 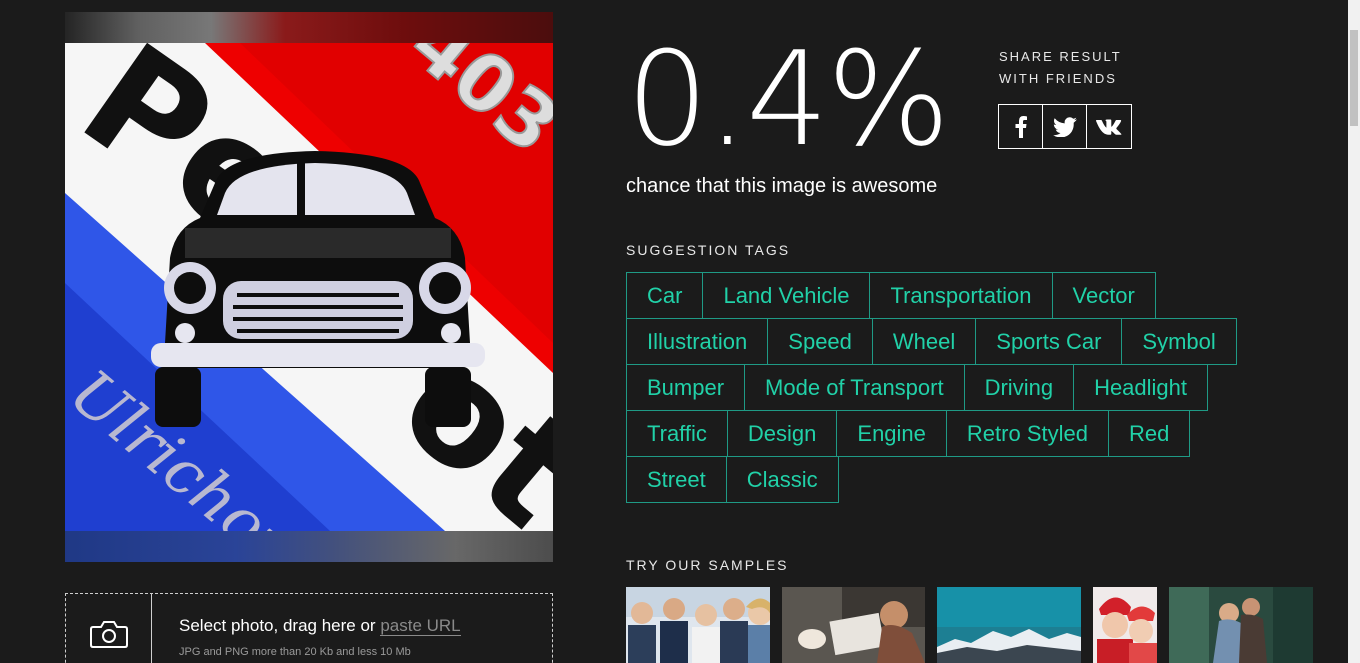 I want to click on tag-vector: Vector, so click(x=1103, y=295).